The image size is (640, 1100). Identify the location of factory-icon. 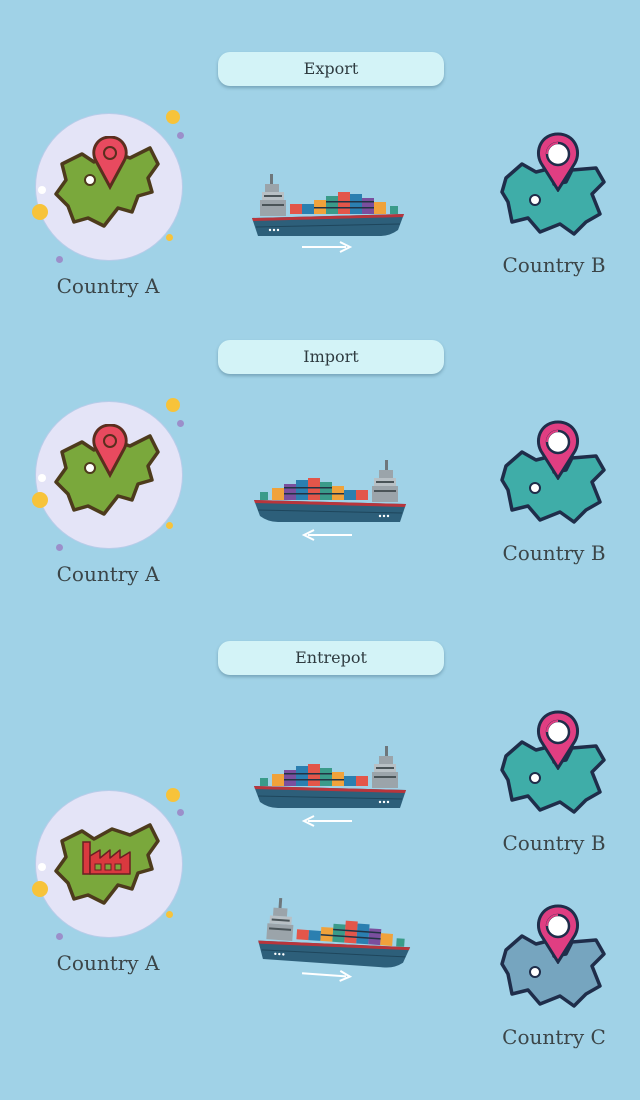
(107, 858).